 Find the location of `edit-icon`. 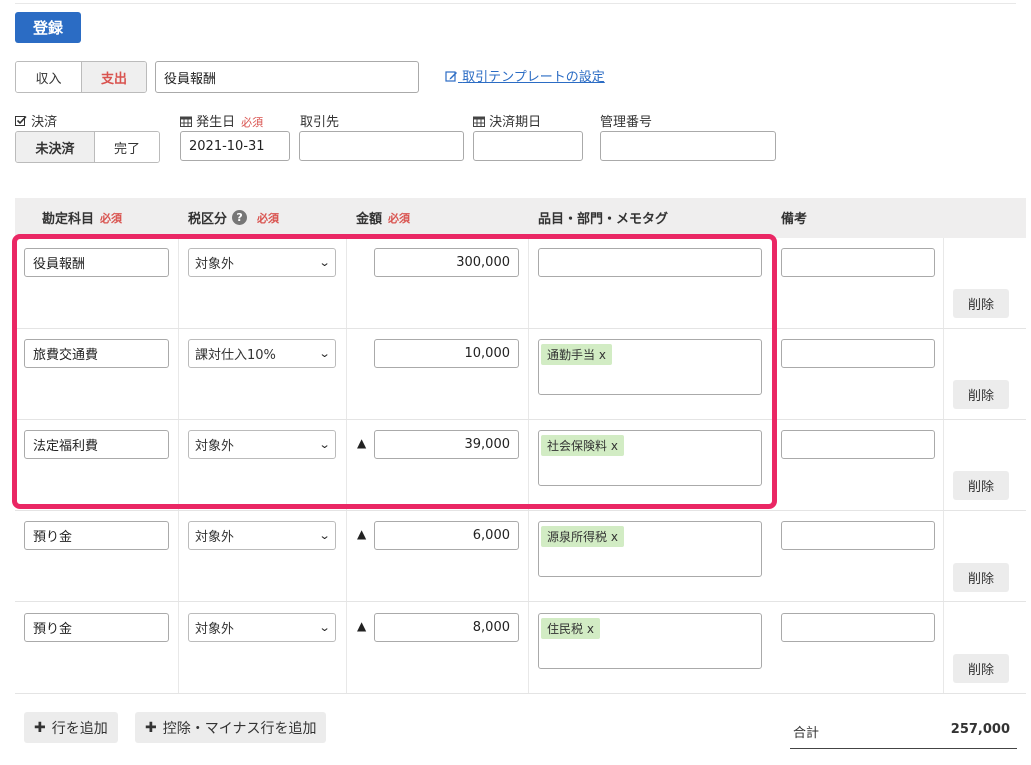

edit-icon is located at coordinates (453, 77).